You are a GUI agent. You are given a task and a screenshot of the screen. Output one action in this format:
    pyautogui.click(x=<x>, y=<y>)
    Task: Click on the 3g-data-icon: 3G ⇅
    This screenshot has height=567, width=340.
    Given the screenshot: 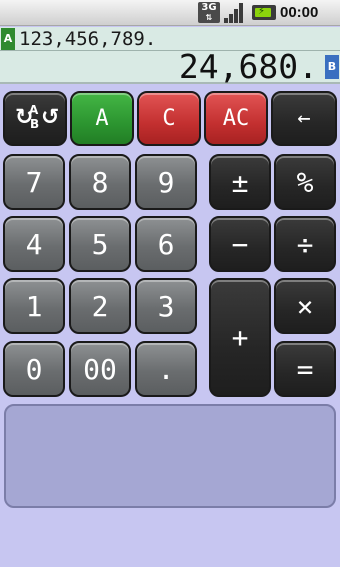 What is the action you would take?
    pyautogui.click(x=209, y=12)
    